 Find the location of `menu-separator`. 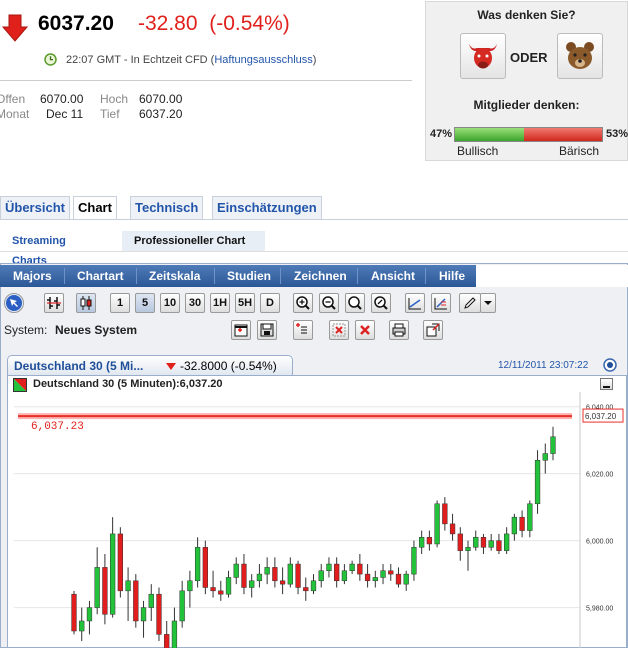

menu-separator is located at coordinates (280, 276).